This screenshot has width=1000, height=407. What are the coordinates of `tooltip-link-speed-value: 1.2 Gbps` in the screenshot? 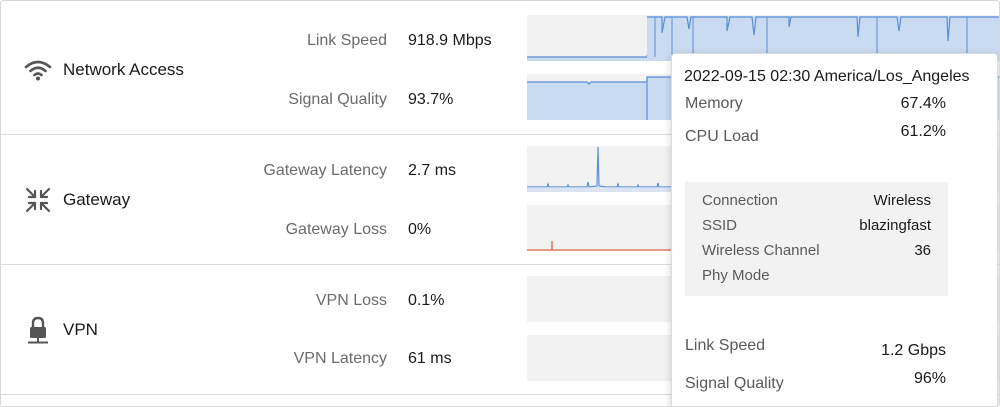 It's located at (913, 350).